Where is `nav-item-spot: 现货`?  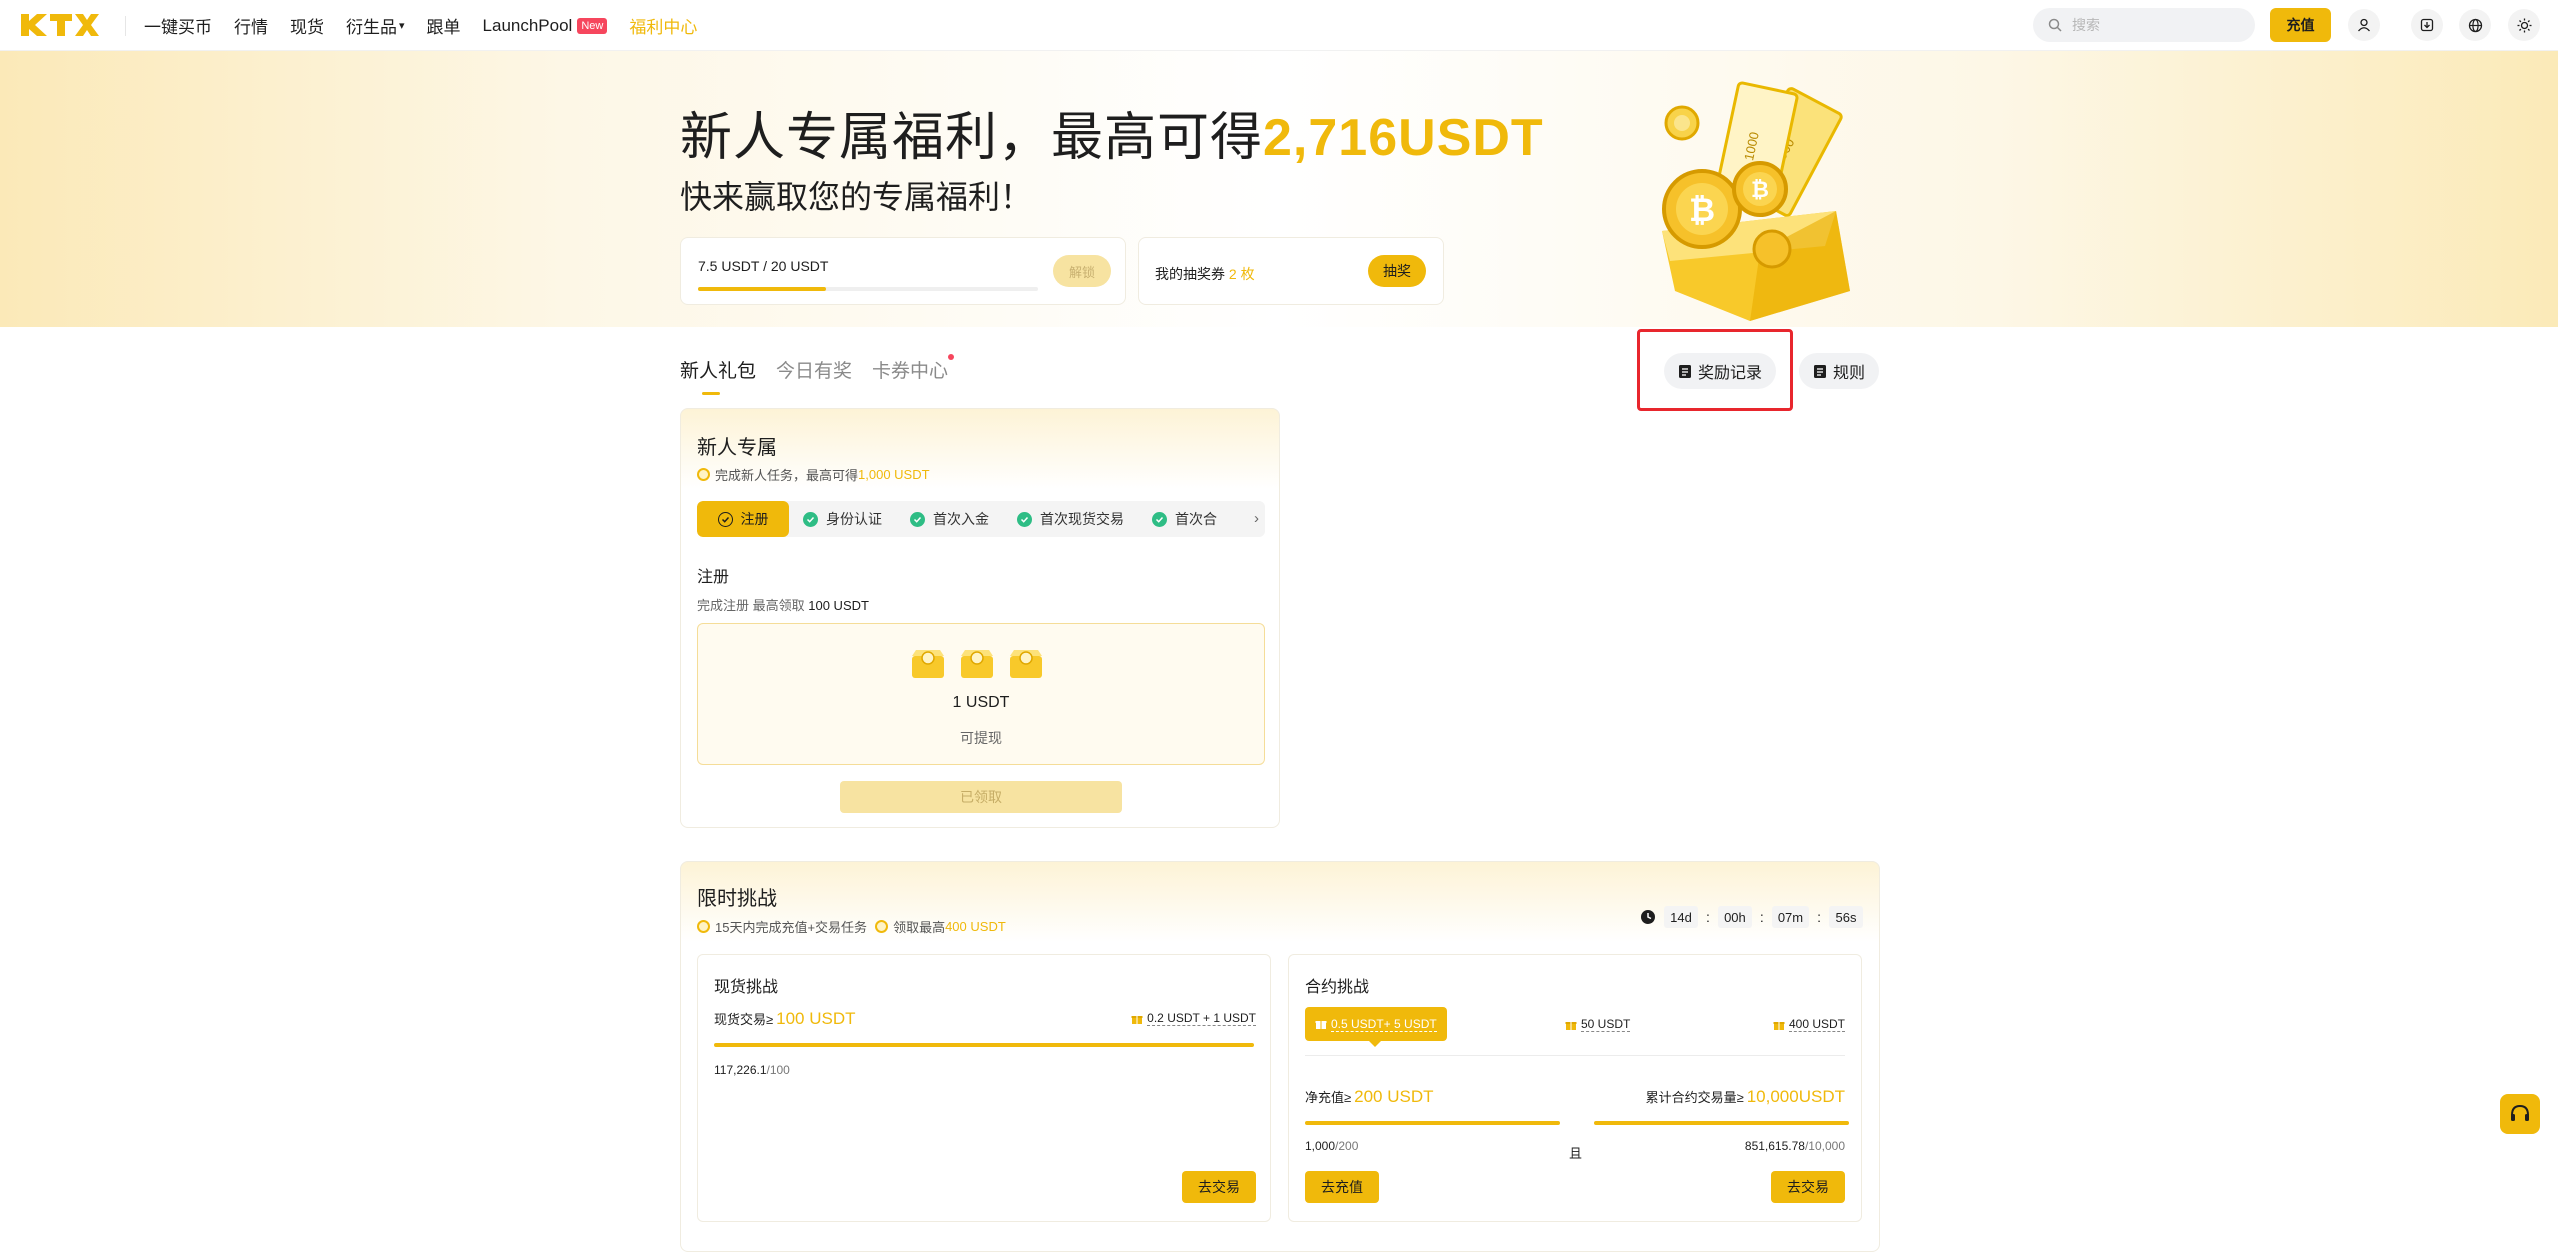
nav-item-spot: 现货 is located at coordinates (307, 25).